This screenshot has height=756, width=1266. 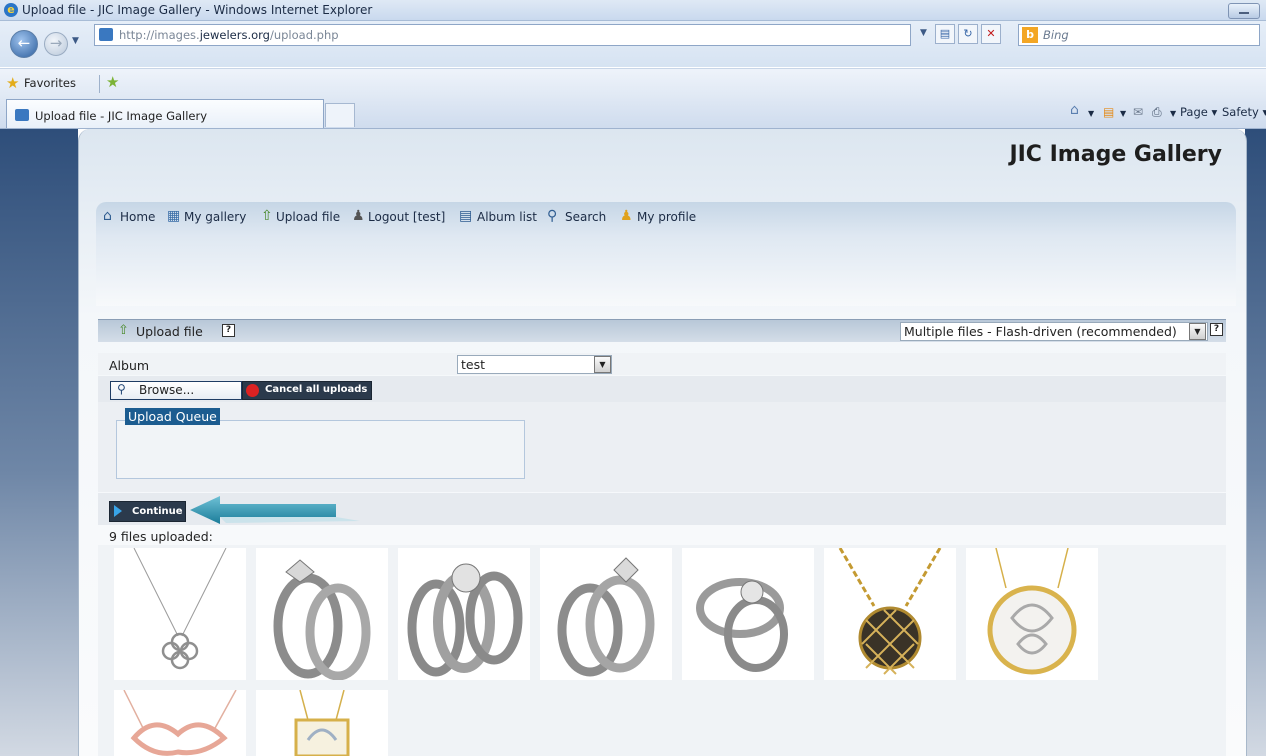 I want to click on album-list-icon: ▤, so click(x=465, y=216).